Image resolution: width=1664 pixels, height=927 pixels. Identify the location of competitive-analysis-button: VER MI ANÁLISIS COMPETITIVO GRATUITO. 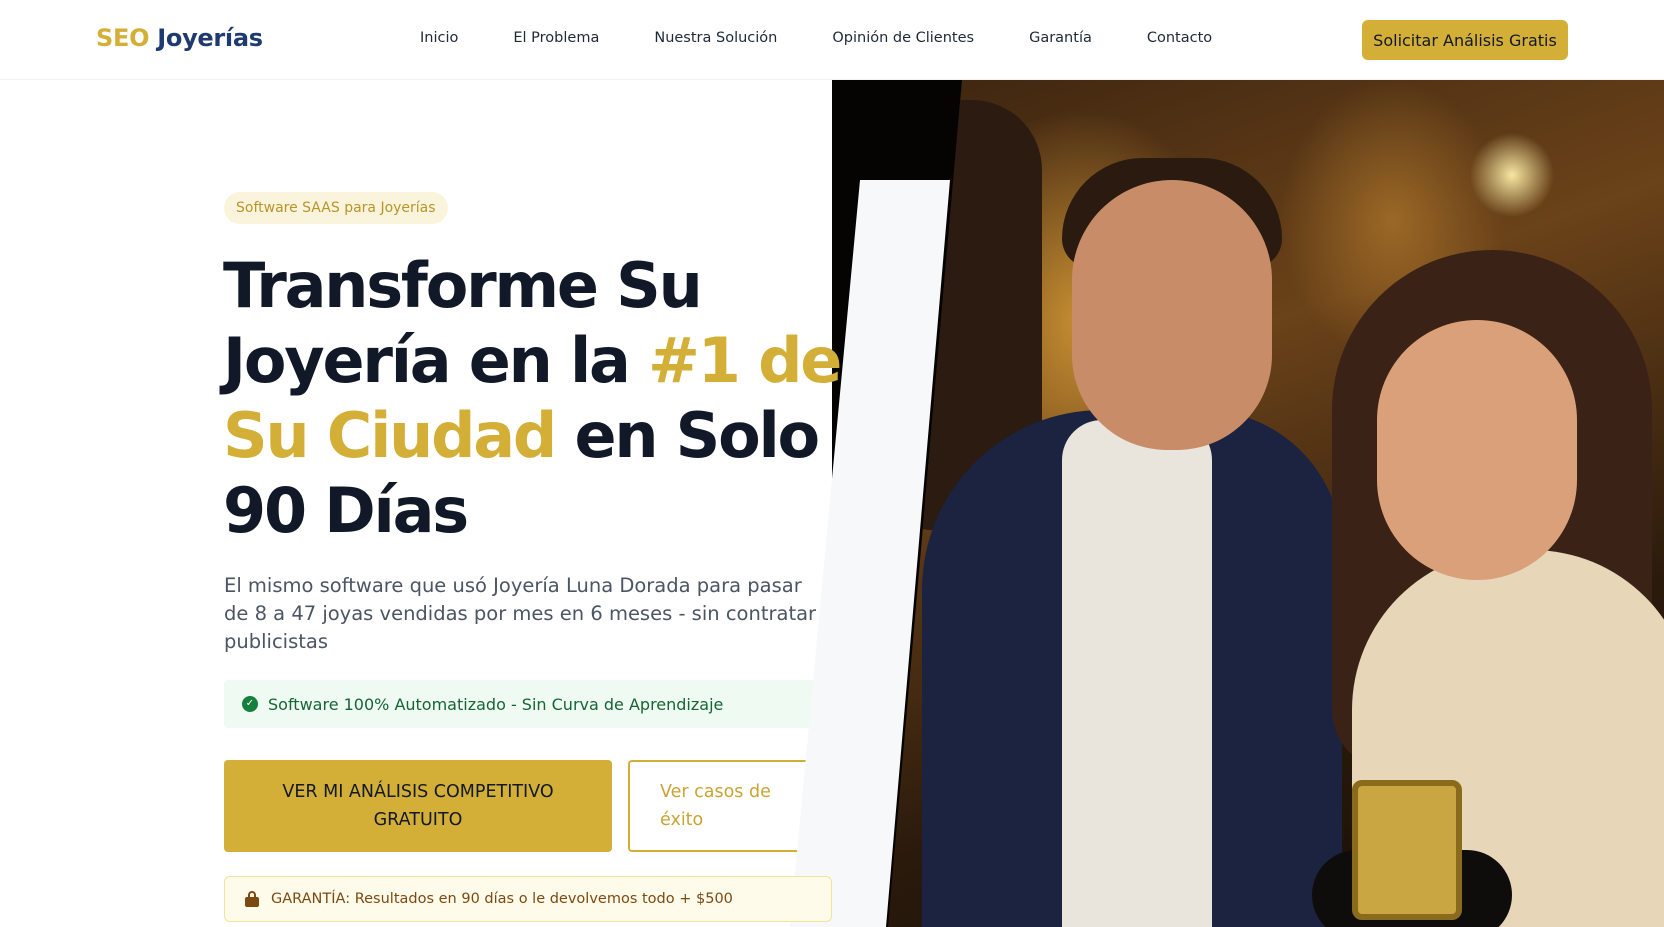
(418, 806).